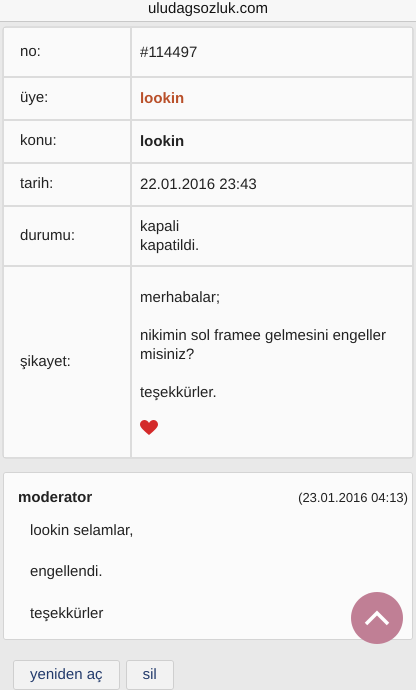  Describe the element at coordinates (34, 98) in the screenshot. I see `field-label: üye:` at that location.